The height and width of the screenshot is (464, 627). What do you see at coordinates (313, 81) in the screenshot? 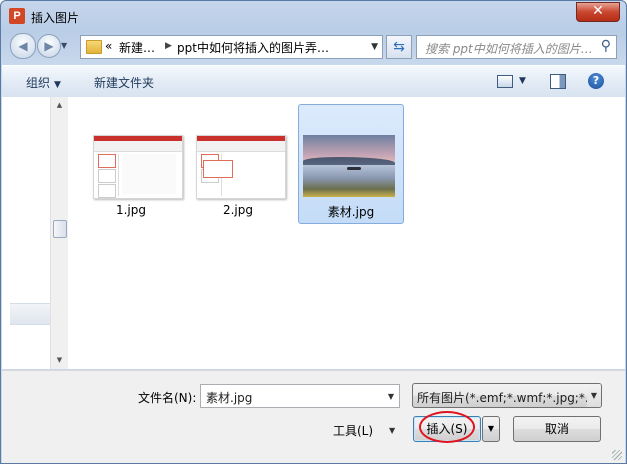
I see `command-bar: 组织 ▼ 新建文件夹 ▼ ?` at bounding box center [313, 81].